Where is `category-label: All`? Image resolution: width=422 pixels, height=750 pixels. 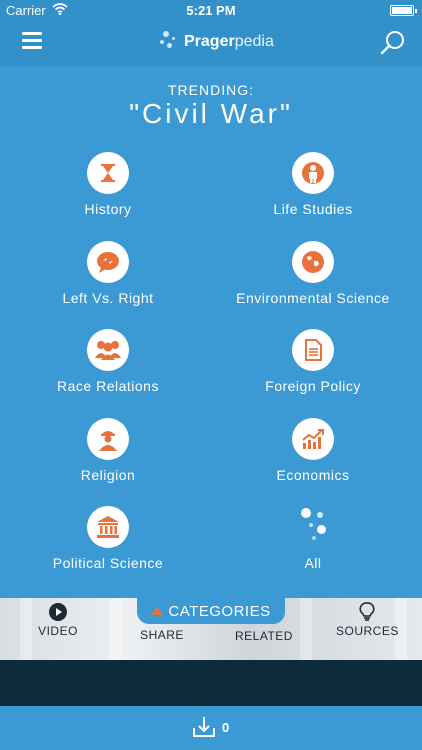 category-label: All is located at coordinates (313, 563).